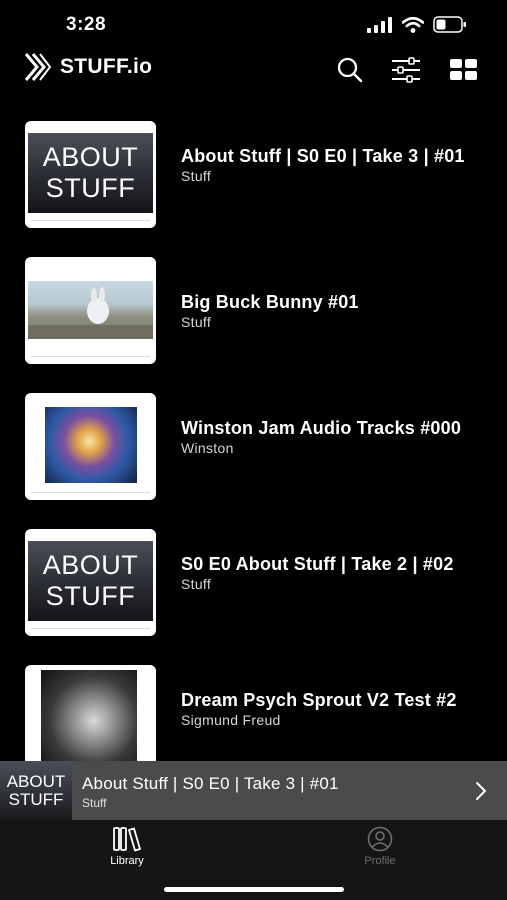  I want to click on app-header: STUFF.io, so click(253, 70).